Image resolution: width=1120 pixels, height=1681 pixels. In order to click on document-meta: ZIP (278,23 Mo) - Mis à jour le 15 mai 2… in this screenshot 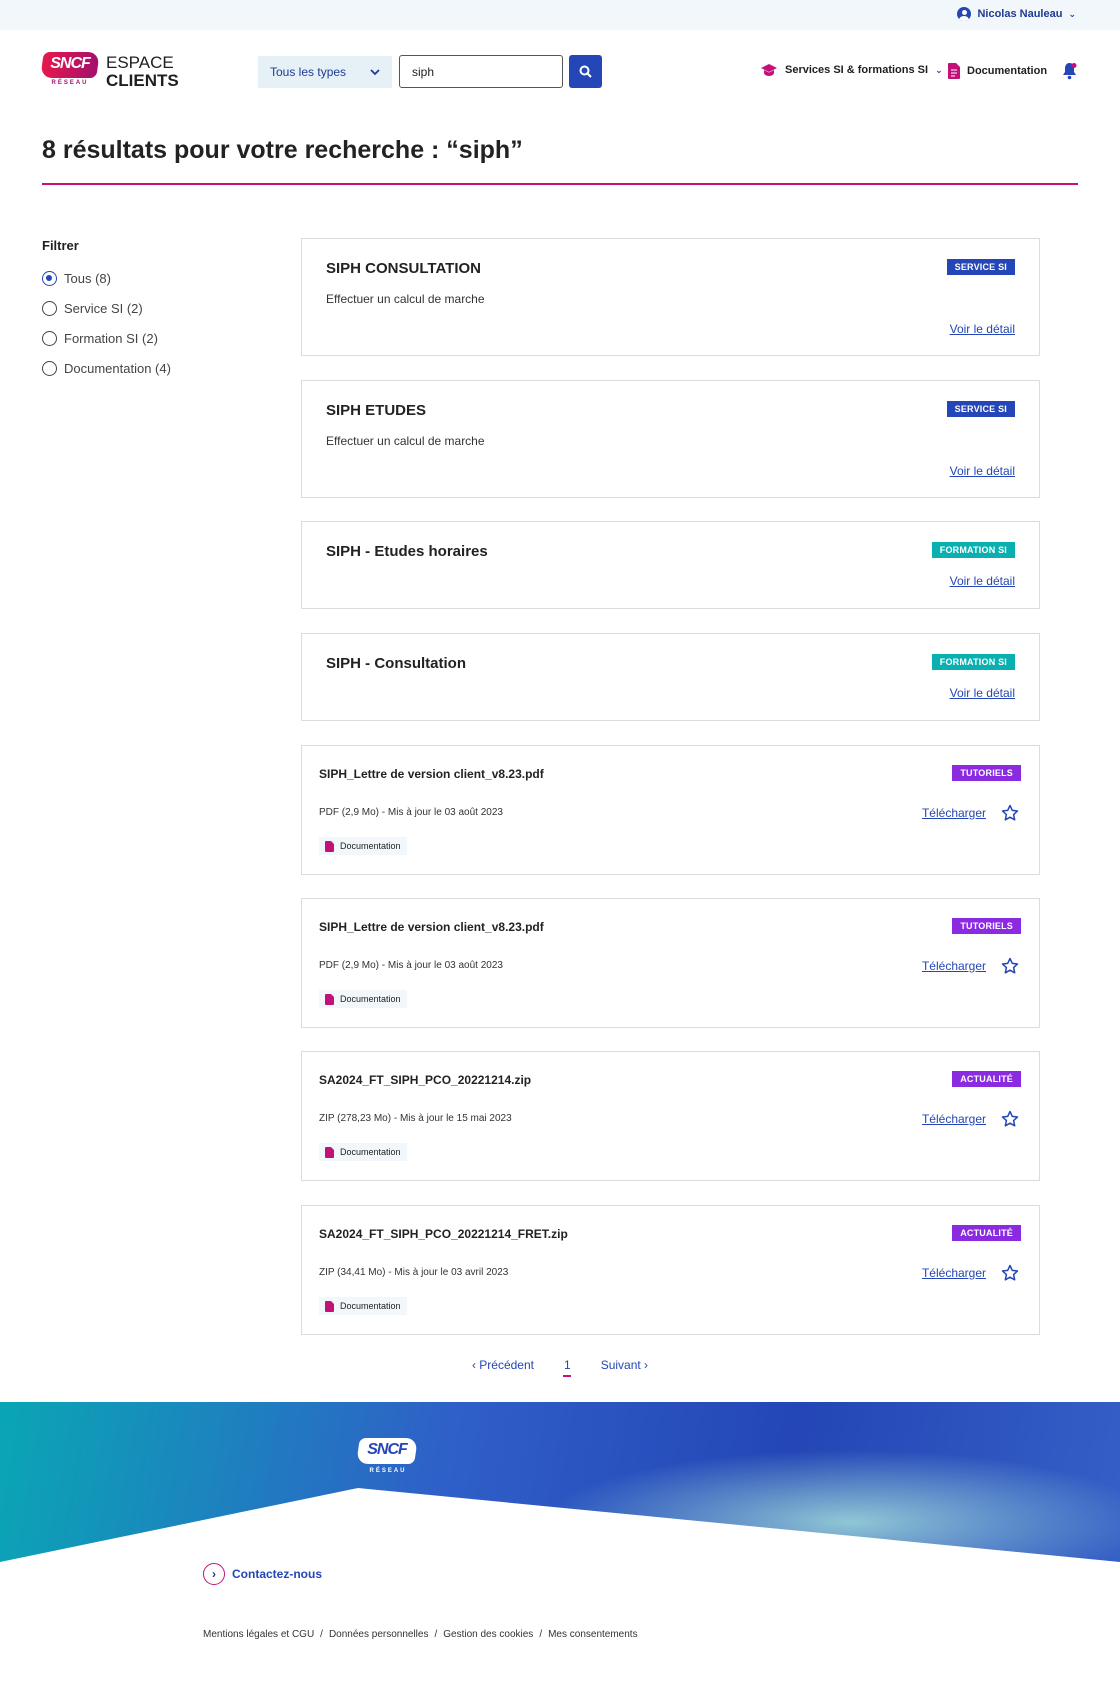, I will do `click(415, 1118)`.